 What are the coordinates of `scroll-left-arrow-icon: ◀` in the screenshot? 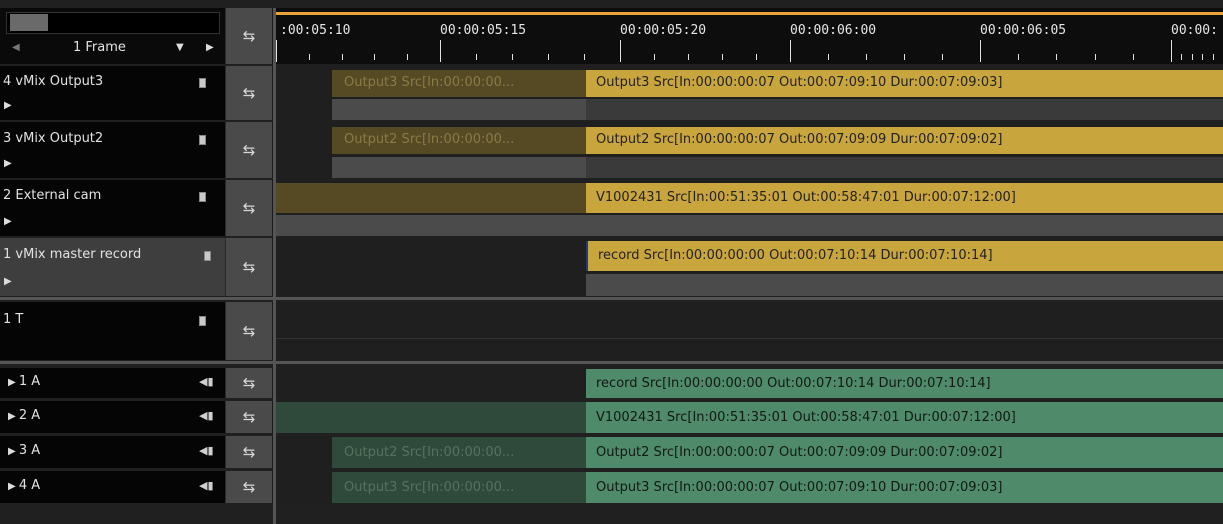 It's located at (16, 47).